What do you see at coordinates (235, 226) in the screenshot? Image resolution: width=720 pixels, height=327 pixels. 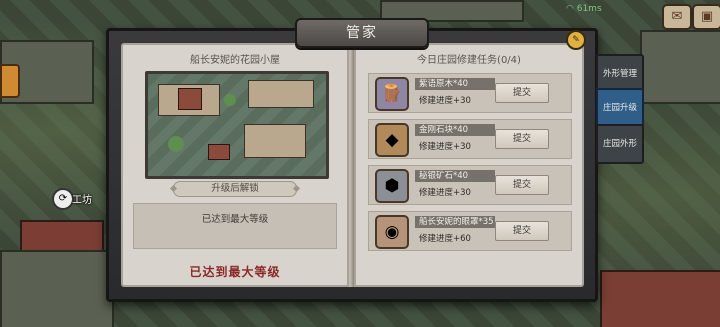 I see `unlock-content-box: 已达到最大等级` at bounding box center [235, 226].